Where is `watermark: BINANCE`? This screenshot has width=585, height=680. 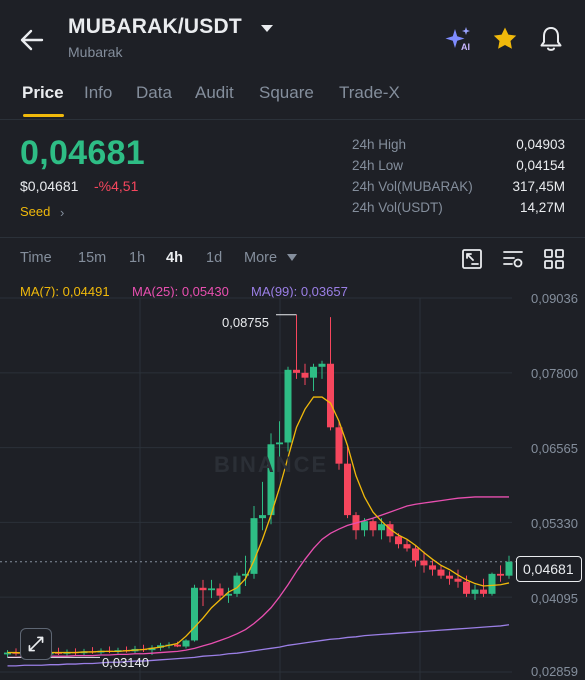
watermark: BINANCE is located at coordinates (271, 464).